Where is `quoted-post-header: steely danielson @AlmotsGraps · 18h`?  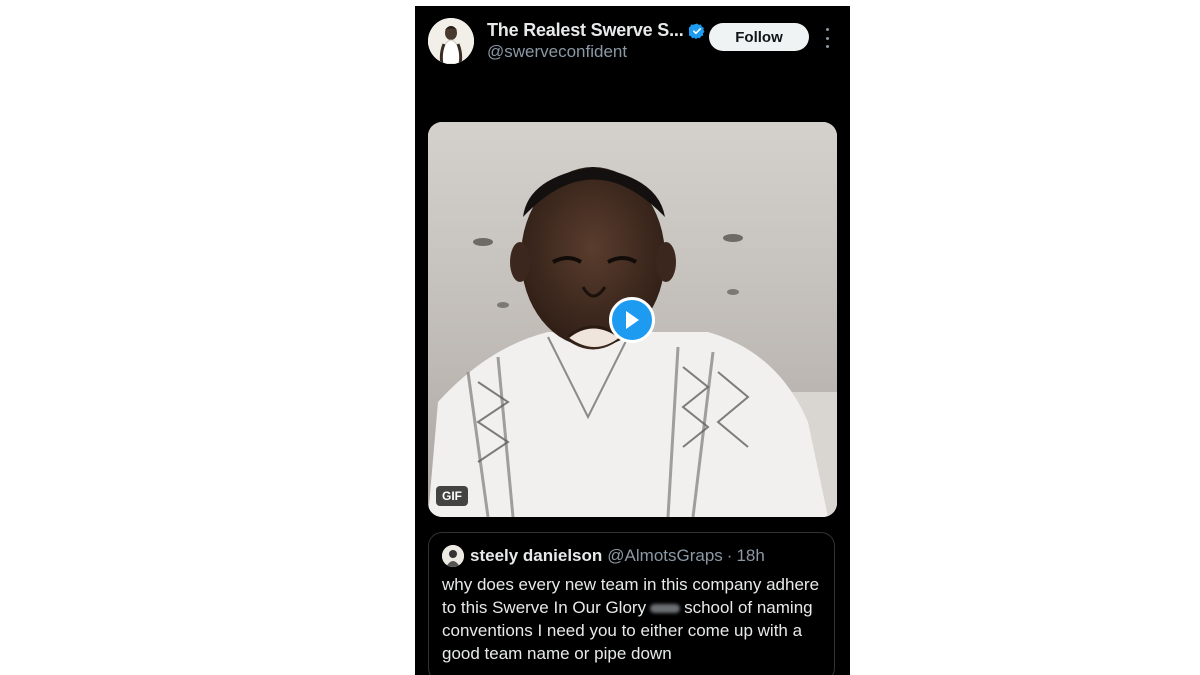 quoted-post-header: steely danielson @AlmotsGraps · 18h is located at coordinates (603, 556).